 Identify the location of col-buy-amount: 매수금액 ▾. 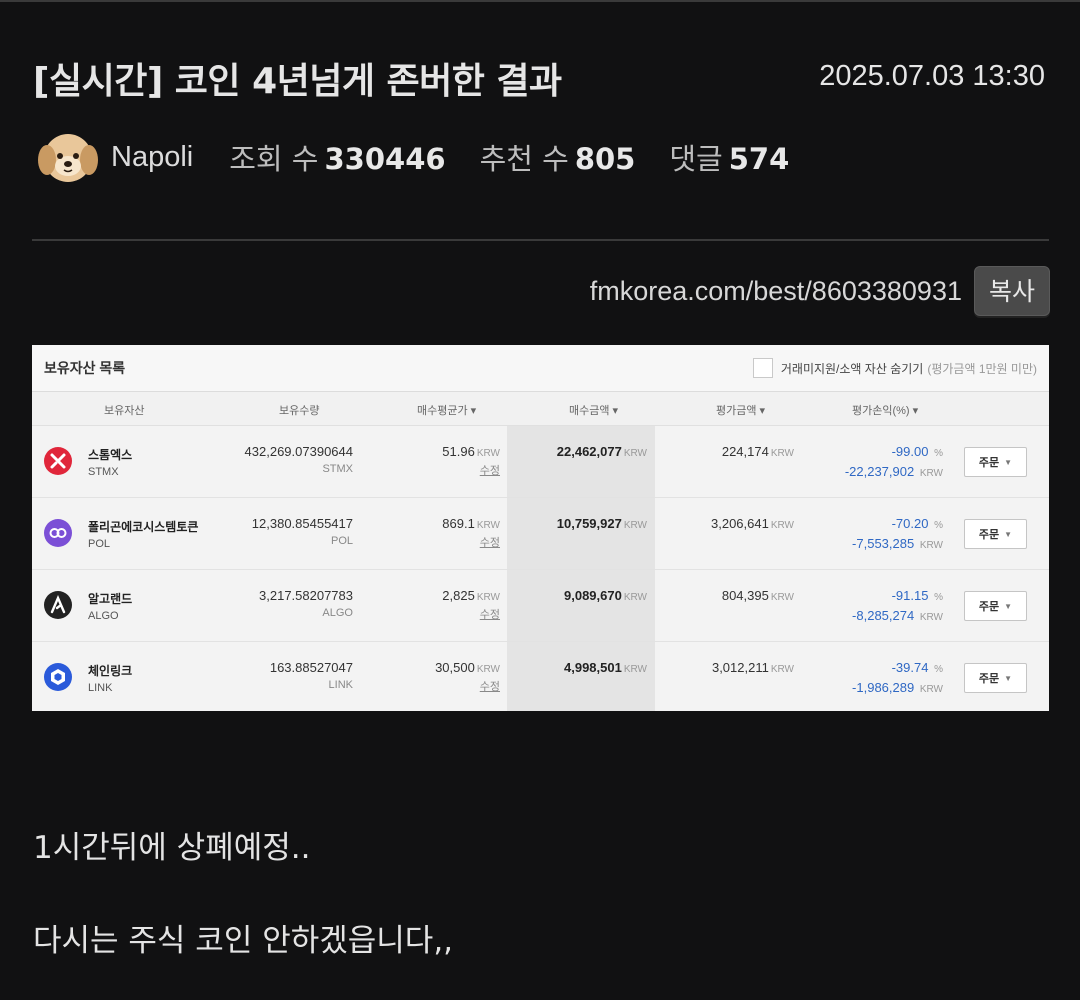
(593, 410).